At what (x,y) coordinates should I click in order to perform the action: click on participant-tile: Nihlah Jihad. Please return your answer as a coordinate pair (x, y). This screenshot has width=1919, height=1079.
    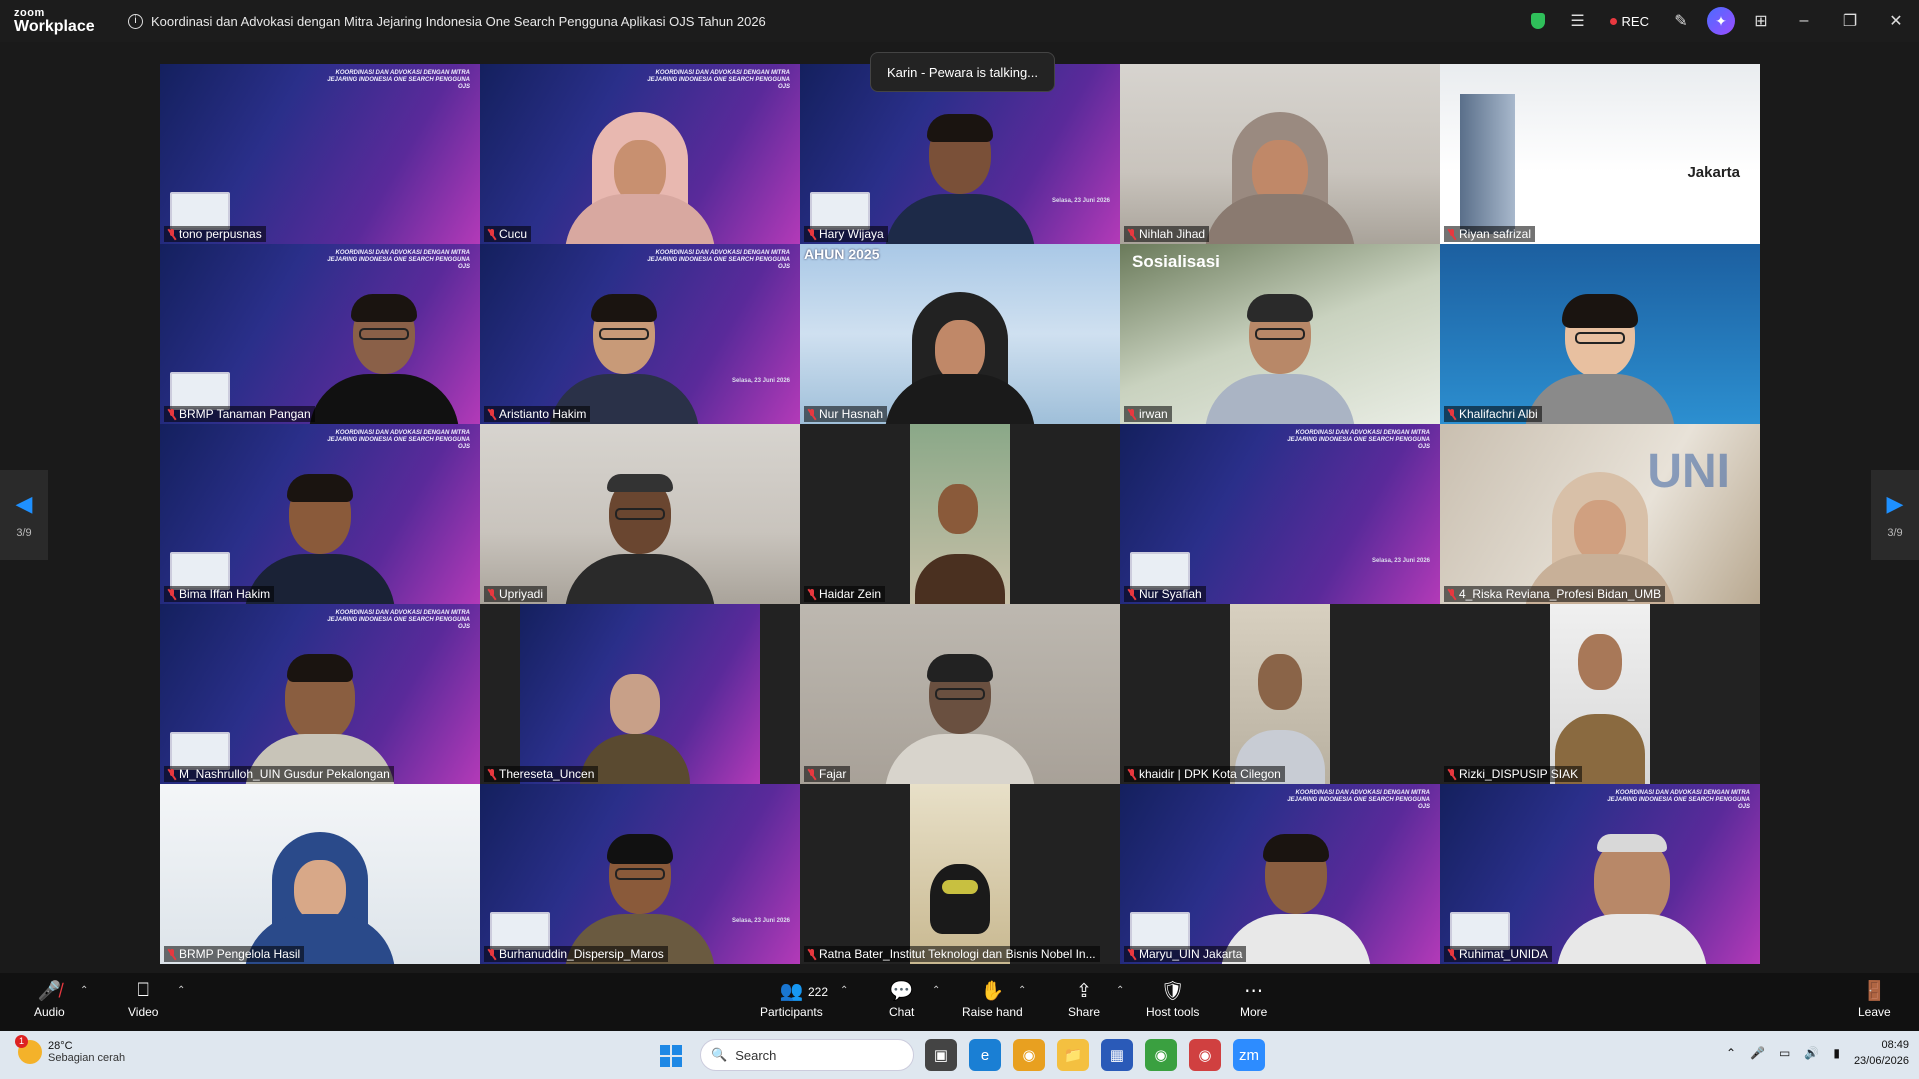
    Looking at the image, I should click on (1280, 154).